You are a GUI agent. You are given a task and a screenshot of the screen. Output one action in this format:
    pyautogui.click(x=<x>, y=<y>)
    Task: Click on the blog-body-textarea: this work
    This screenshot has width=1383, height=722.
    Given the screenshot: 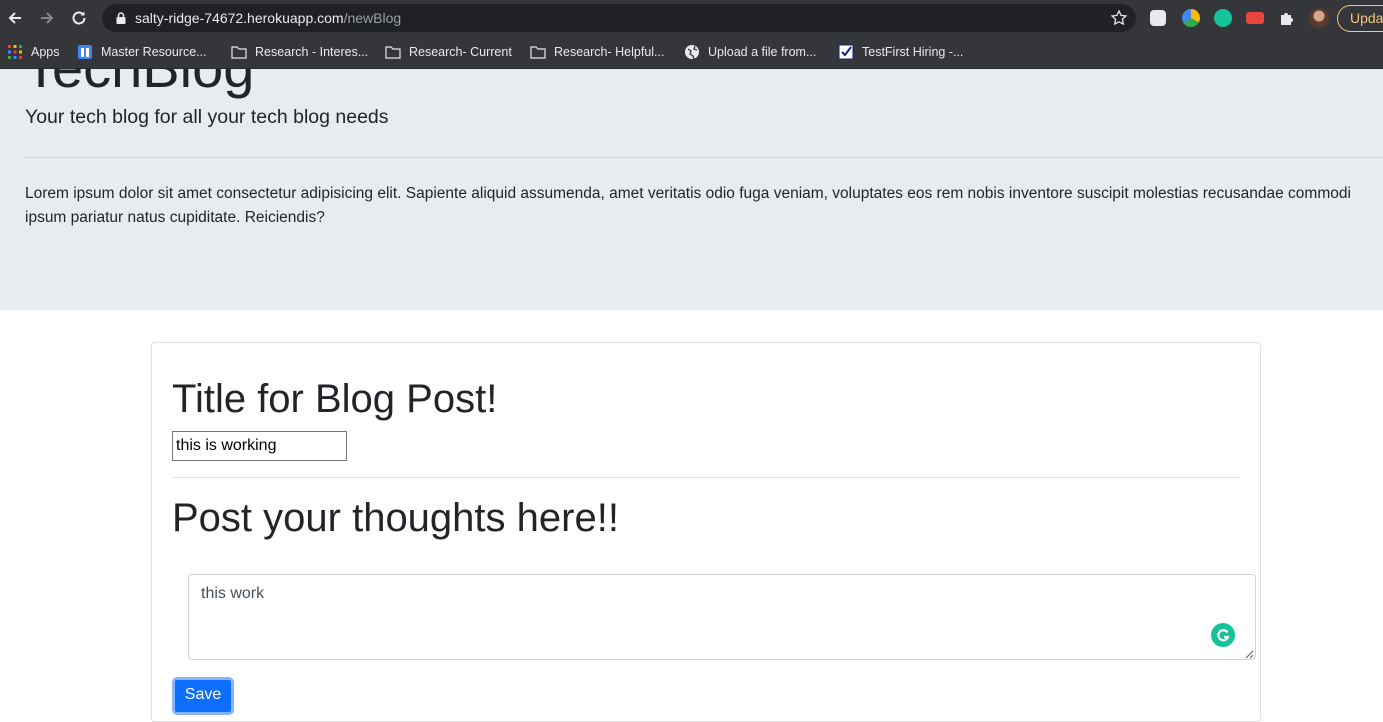 What is the action you would take?
    pyautogui.click(x=722, y=617)
    